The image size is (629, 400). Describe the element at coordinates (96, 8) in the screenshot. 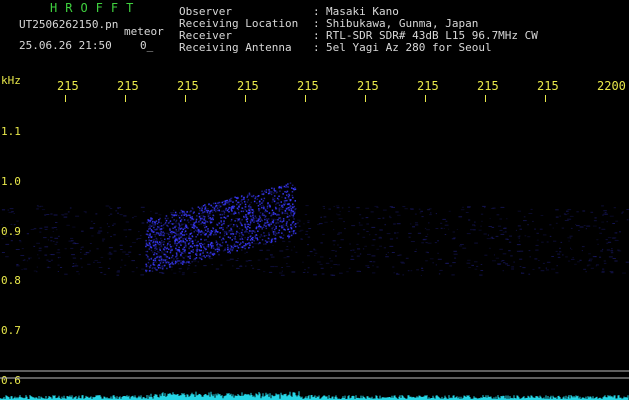

I see `brand-title: HROFFT` at that location.